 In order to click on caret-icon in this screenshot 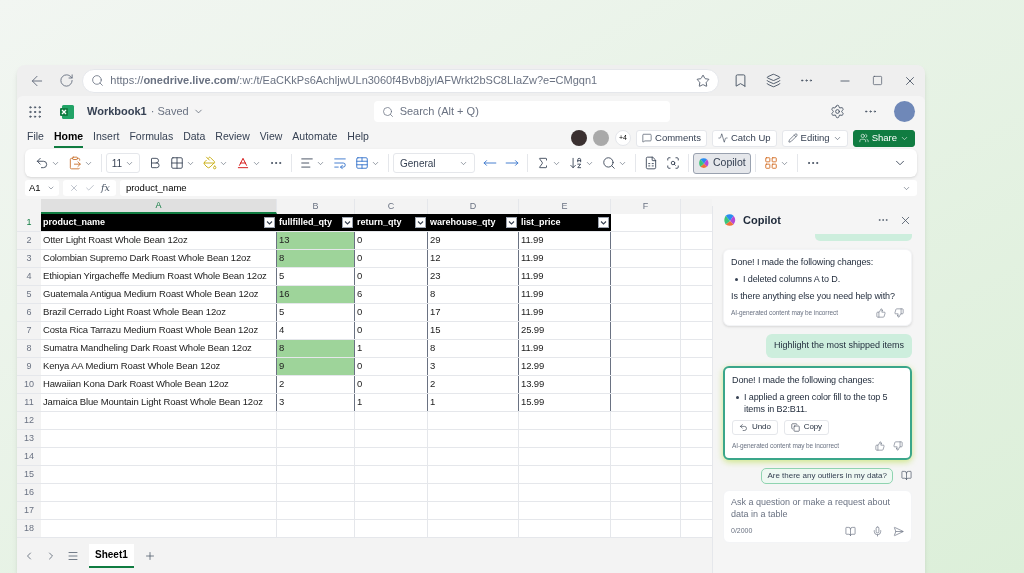, I will do `click(51, 188)`.